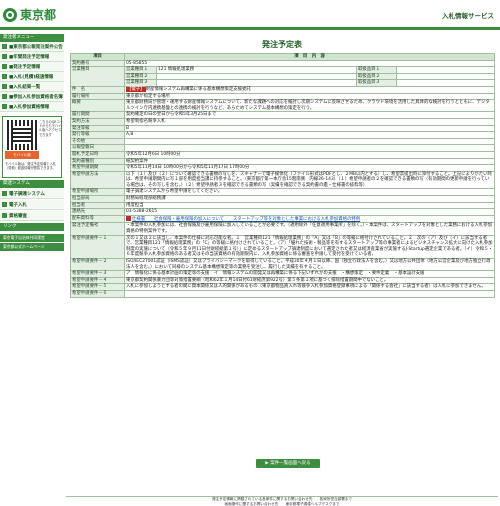 The width and height of the screenshot is (500, 506). Describe the element at coordinates (51, 128) in the screenshot. I see `qr-notice-text: こちらのQRコードからもモバイル版へアクセスできます` at that location.